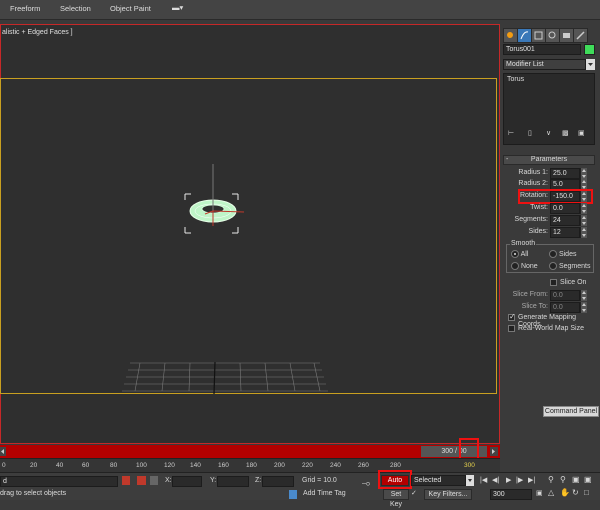 This screenshot has width=600, height=510. What do you see at coordinates (583, 295) in the screenshot?
I see `slice-from-spinner` at bounding box center [583, 295].